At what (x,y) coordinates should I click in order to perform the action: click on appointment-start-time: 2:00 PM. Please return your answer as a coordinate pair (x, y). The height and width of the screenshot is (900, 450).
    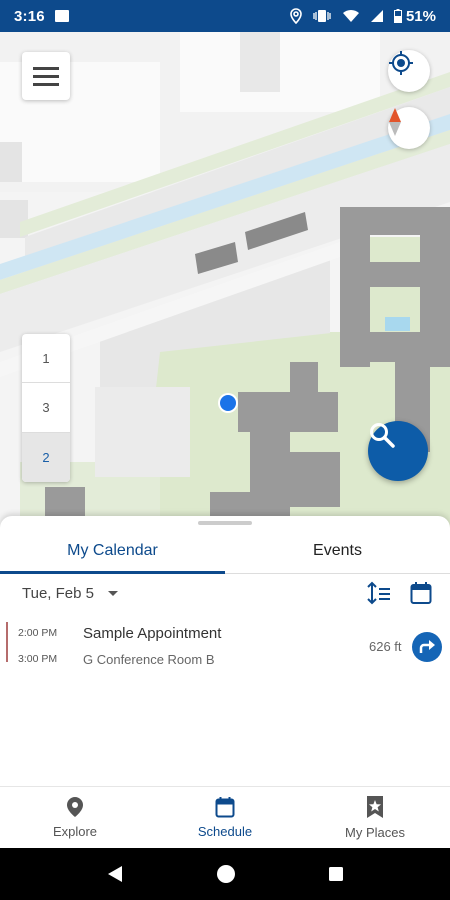
    Looking at the image, I should click on (38, 633).